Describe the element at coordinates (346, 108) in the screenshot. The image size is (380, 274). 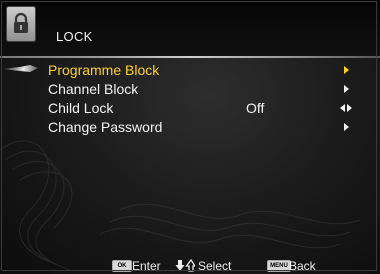
I see `left-right-arrows-icon` at that location.